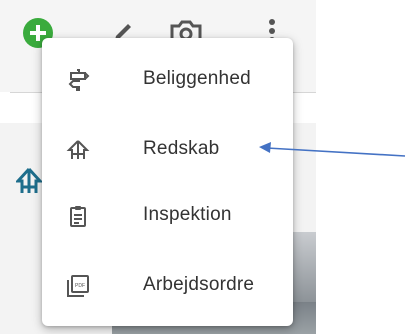 The height and width of the screenshot is (334, 407). I want to click on menu-item-arbejdsordre: PDF Arbejdsordre, so click(167, 286).